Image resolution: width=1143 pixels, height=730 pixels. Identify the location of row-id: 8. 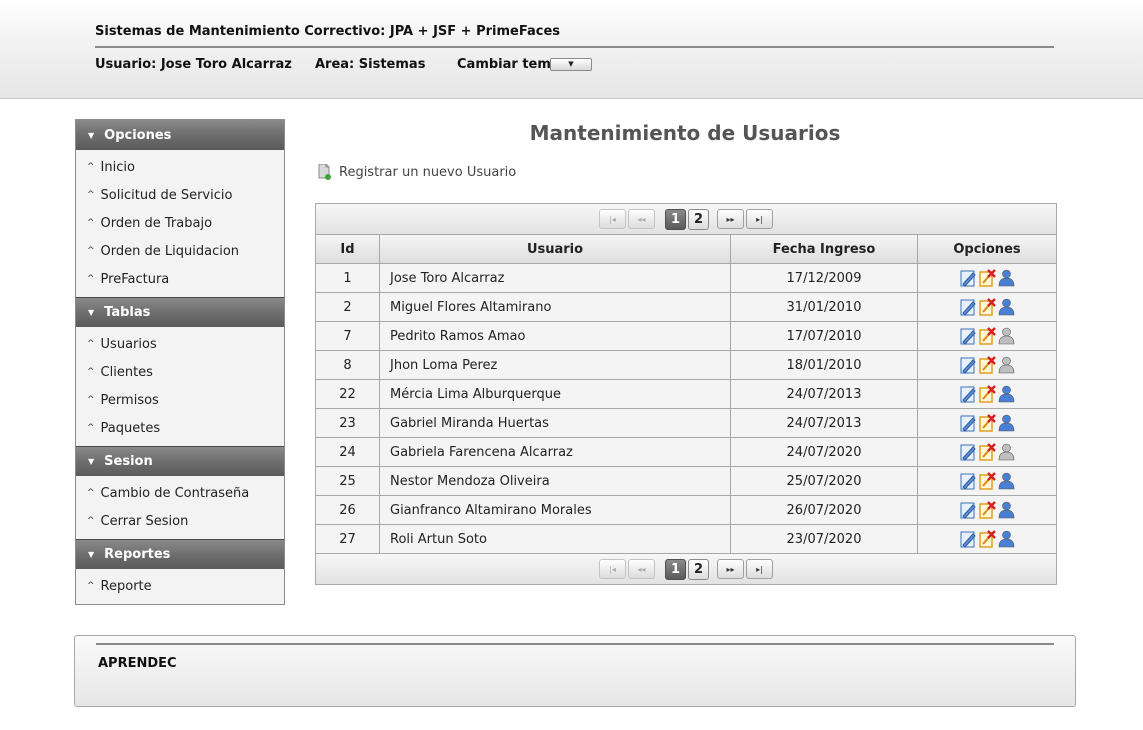
(348, 365).